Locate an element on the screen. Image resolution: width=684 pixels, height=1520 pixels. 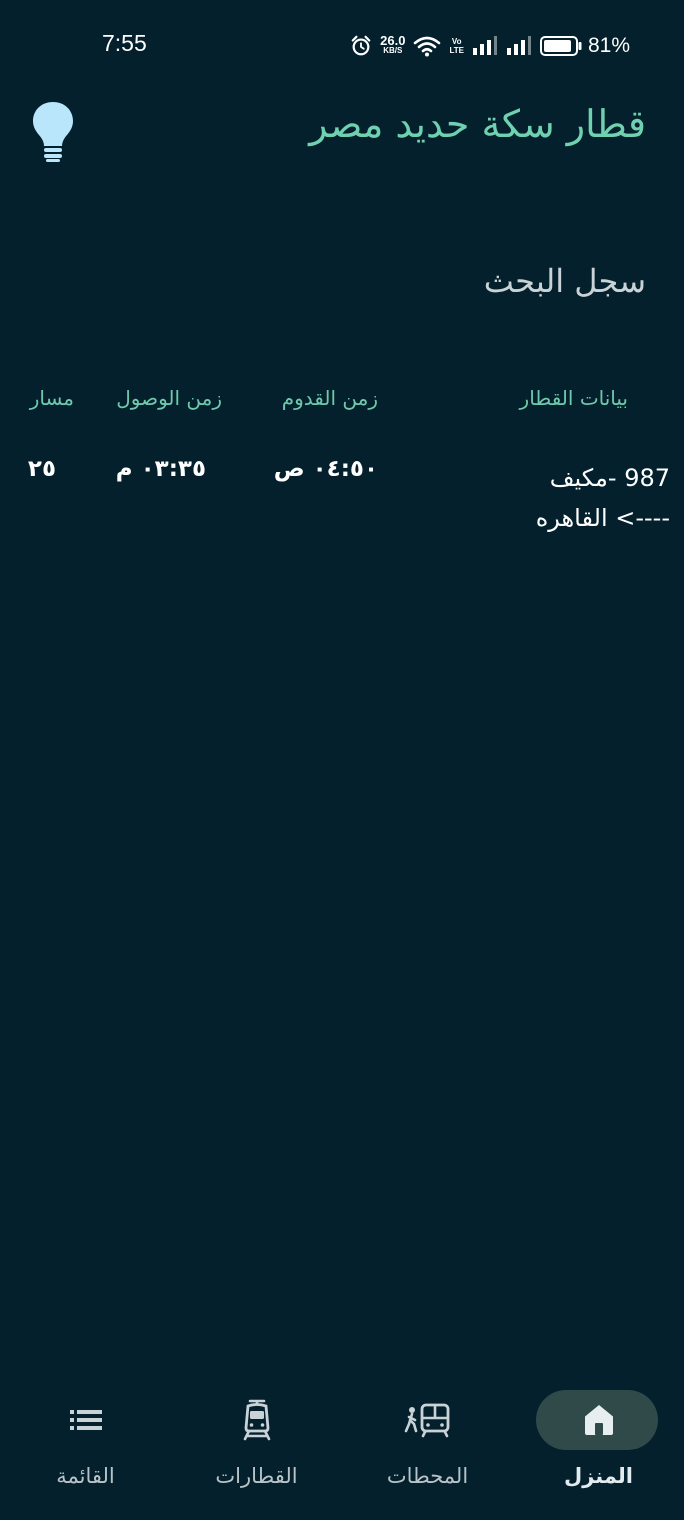
column-departure-time: زمن القدوم is located at coordinates (329, 398).